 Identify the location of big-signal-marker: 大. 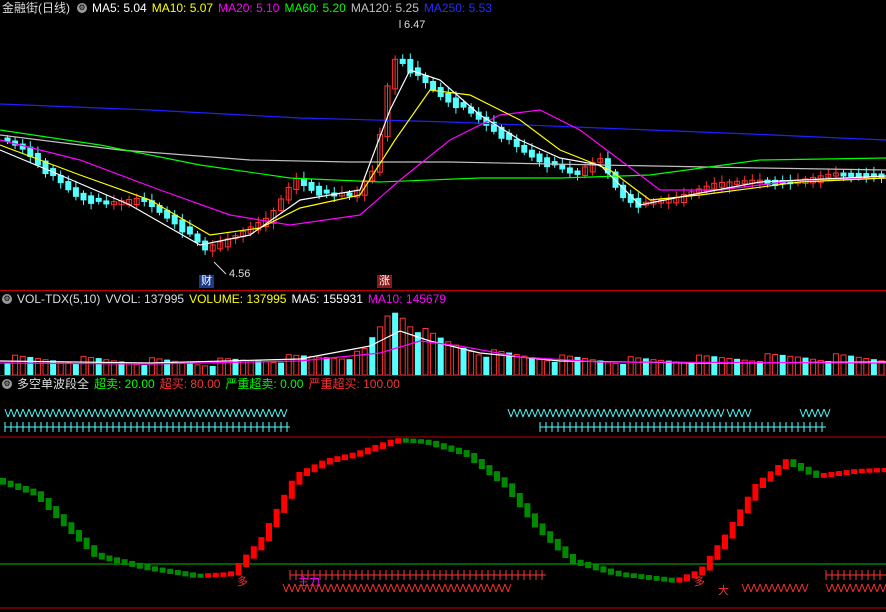
(723, 591).